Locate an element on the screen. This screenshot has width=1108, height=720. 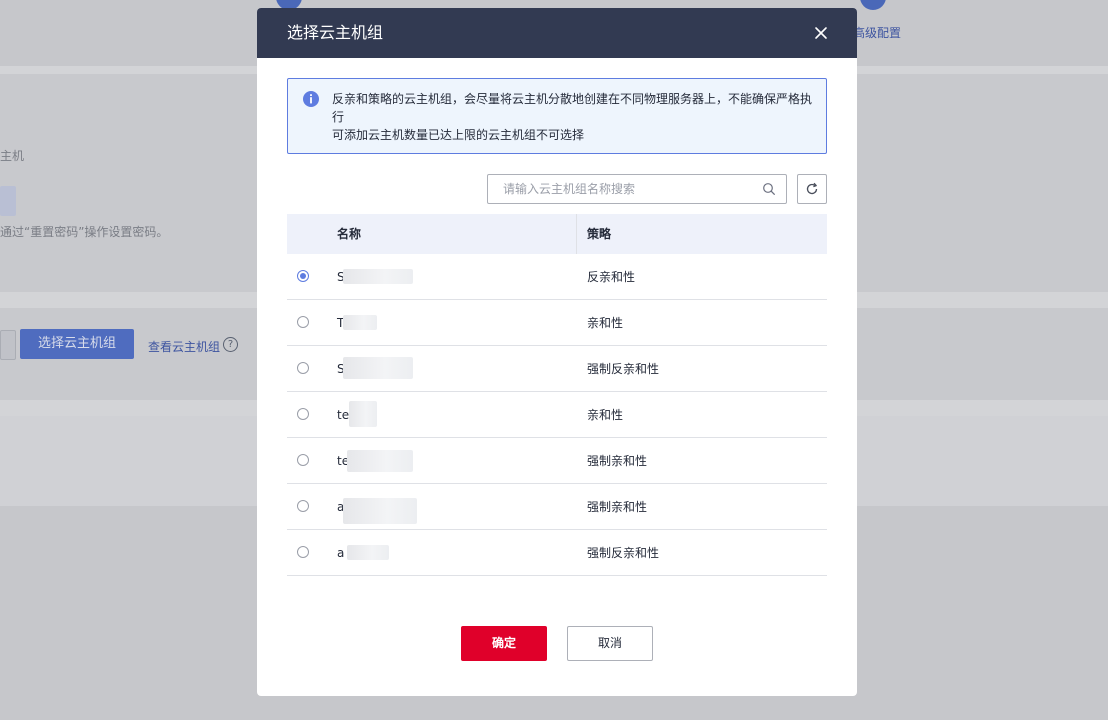
cancel-button: 取消 is located at coordinates (610, 643).